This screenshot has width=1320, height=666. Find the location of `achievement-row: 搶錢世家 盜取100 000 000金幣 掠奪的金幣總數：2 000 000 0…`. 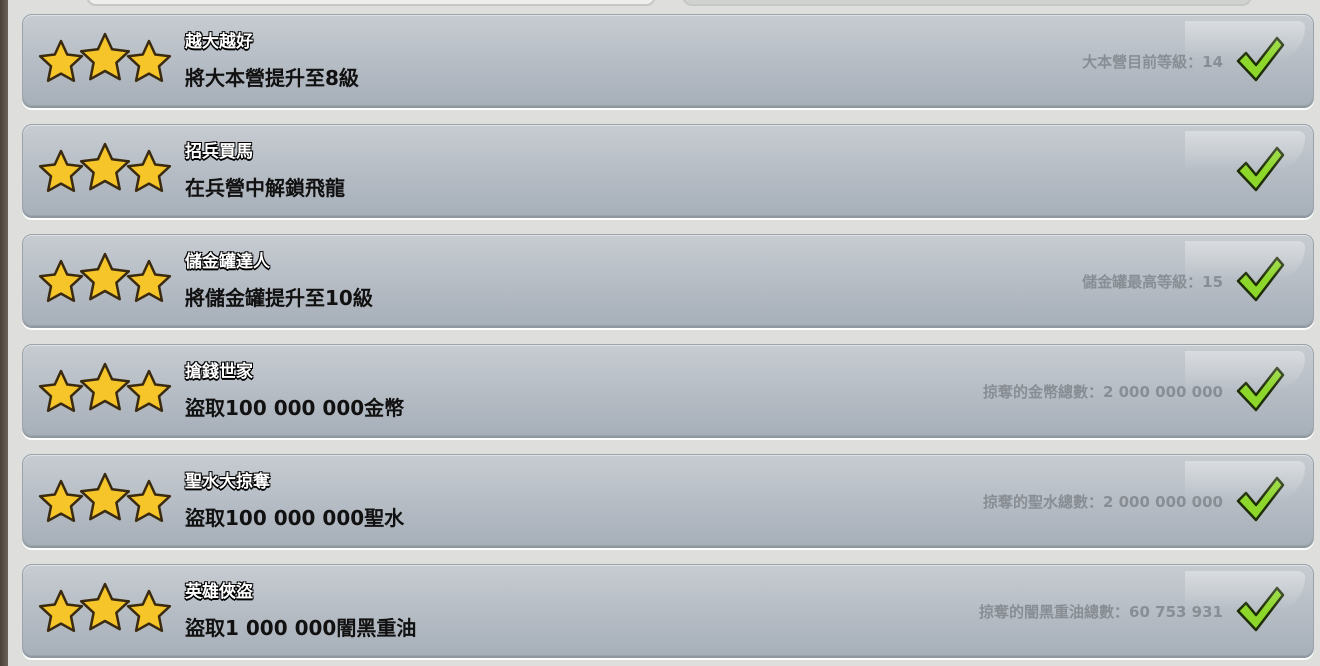

achievement-row: 搶錢世家 盜取100 000 000金幣 掠奪的金幣總數：2 000 000 0… is located at coordinates (668, 390).